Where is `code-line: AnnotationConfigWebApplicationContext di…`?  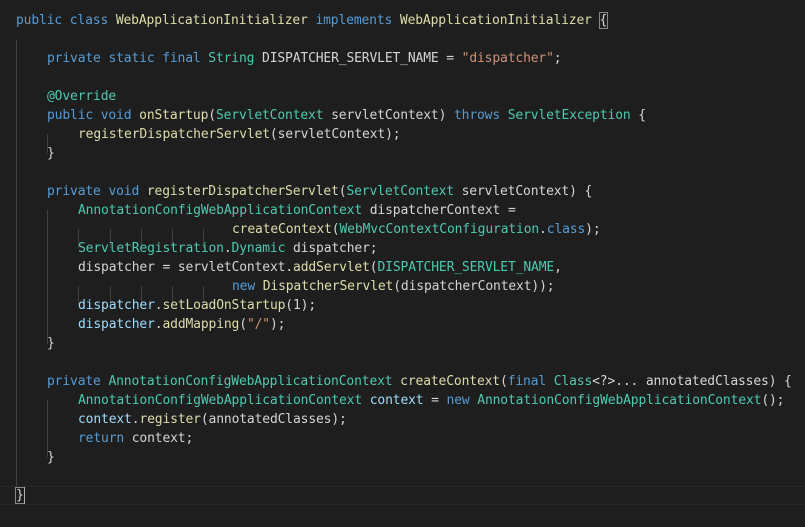 code-line: AnnotationConfigWebApplicationContext di… is located at coordinates (297, 210).